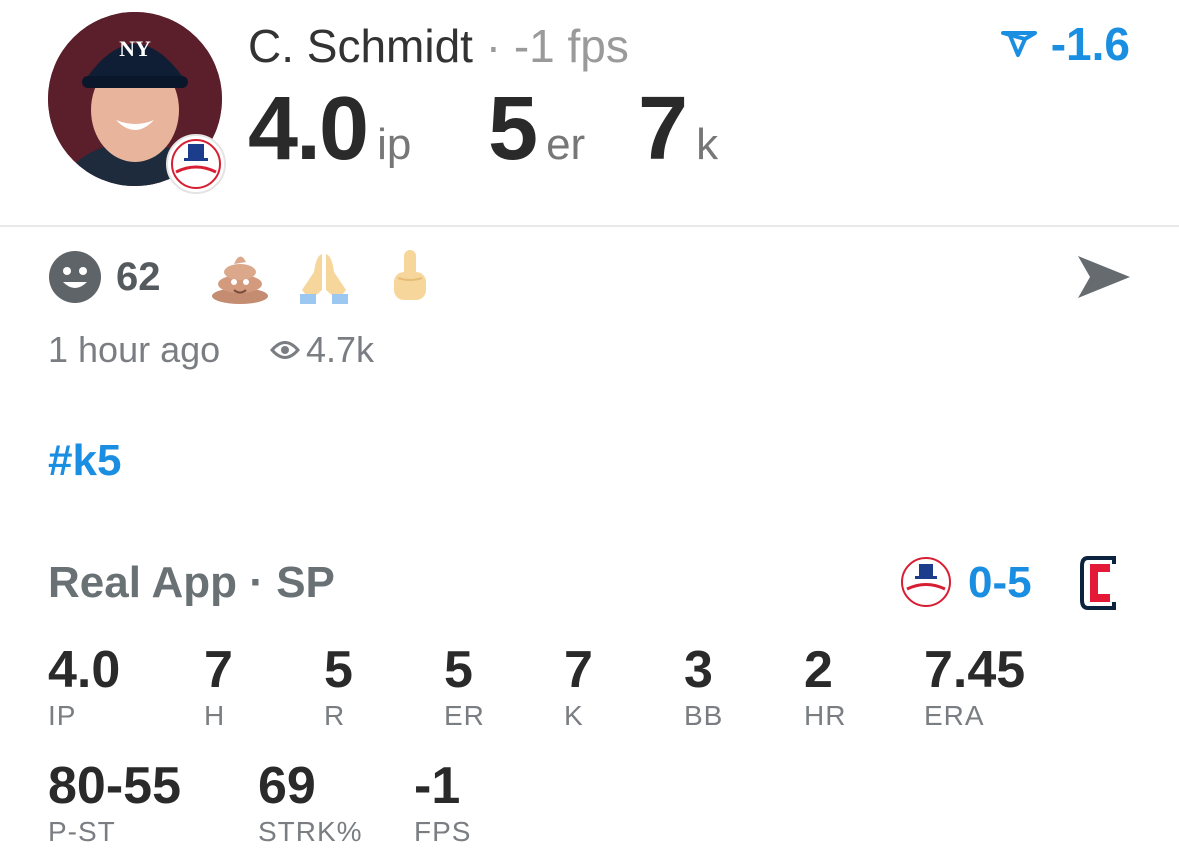  I want to click on stat-value: 7.45, so click(975, 670).